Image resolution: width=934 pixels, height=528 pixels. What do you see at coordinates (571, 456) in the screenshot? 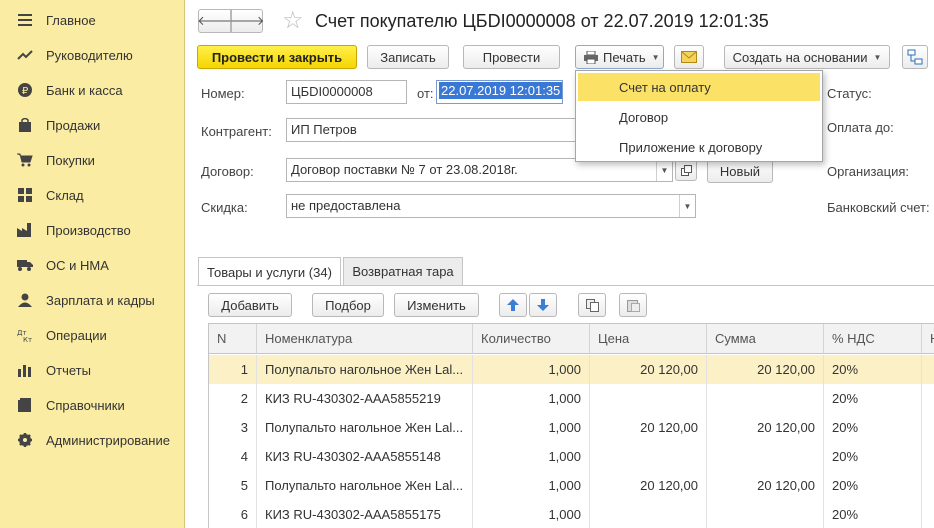
I see `table-row: 4 КИЗ RU-430302-ААА5855148 1,000 20%` at bounding box center [571, 456].